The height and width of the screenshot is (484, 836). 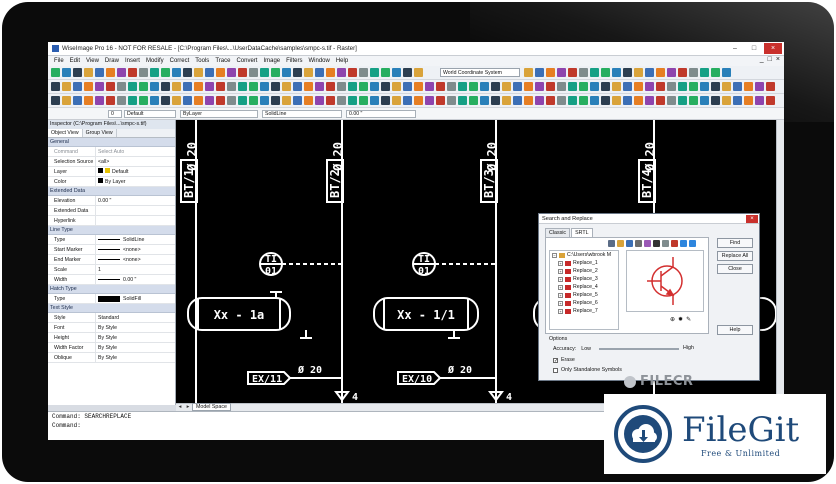 What do you see at coordinates (111, 201) in the screenshot?
I see `property-row: Elevation 0.00 "` at bounding box center [111, 201].